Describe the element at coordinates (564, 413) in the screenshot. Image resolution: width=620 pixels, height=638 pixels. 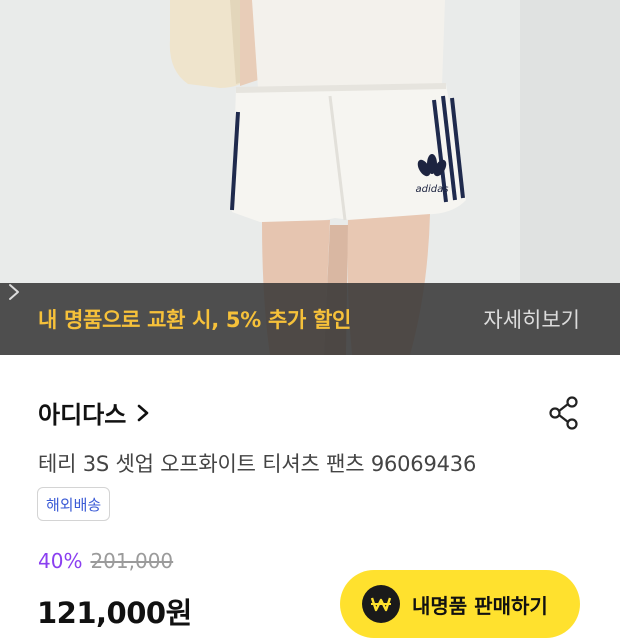
I see `share-icon` at that location.